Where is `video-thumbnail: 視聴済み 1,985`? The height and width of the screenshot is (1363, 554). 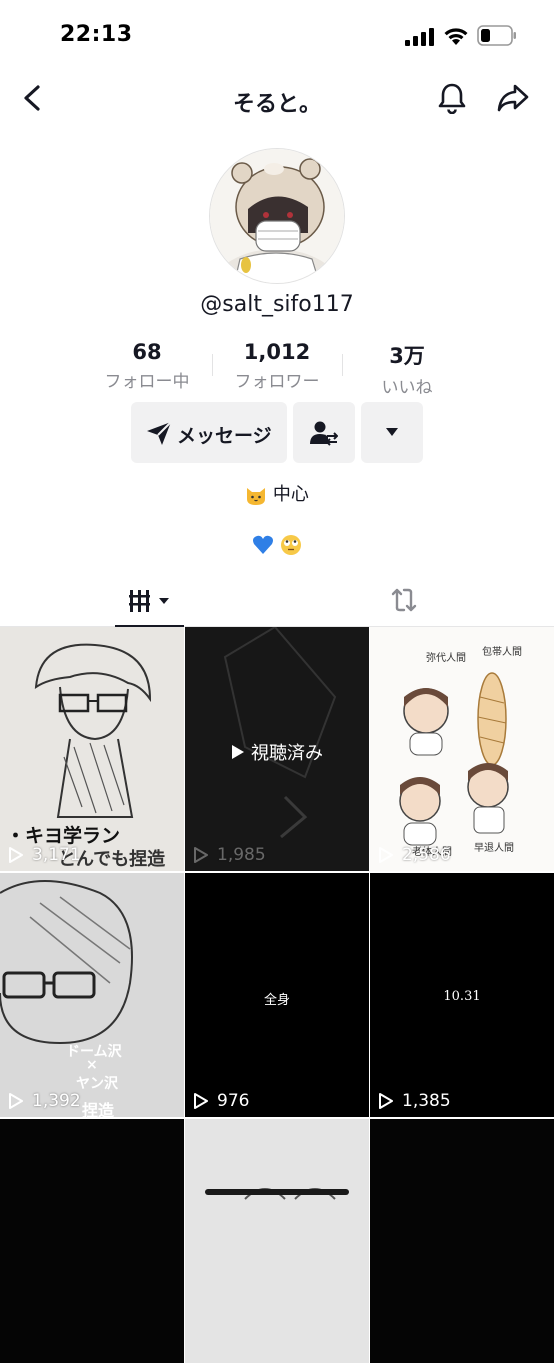 video-thumbnail: 視聴済み 1,985 is located at coordinates (277, 749).